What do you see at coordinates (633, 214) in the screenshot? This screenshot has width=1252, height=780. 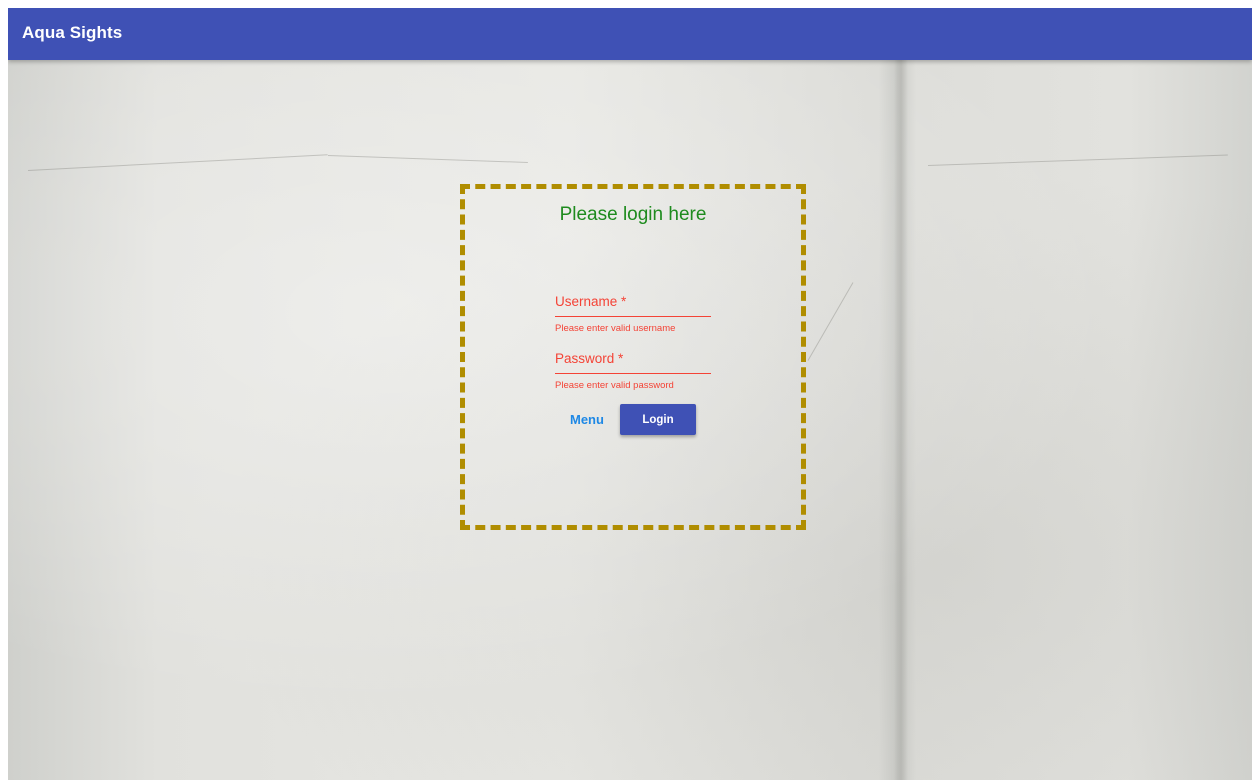 I see `login-heading: Please login here` at bounding box center [633, 214].